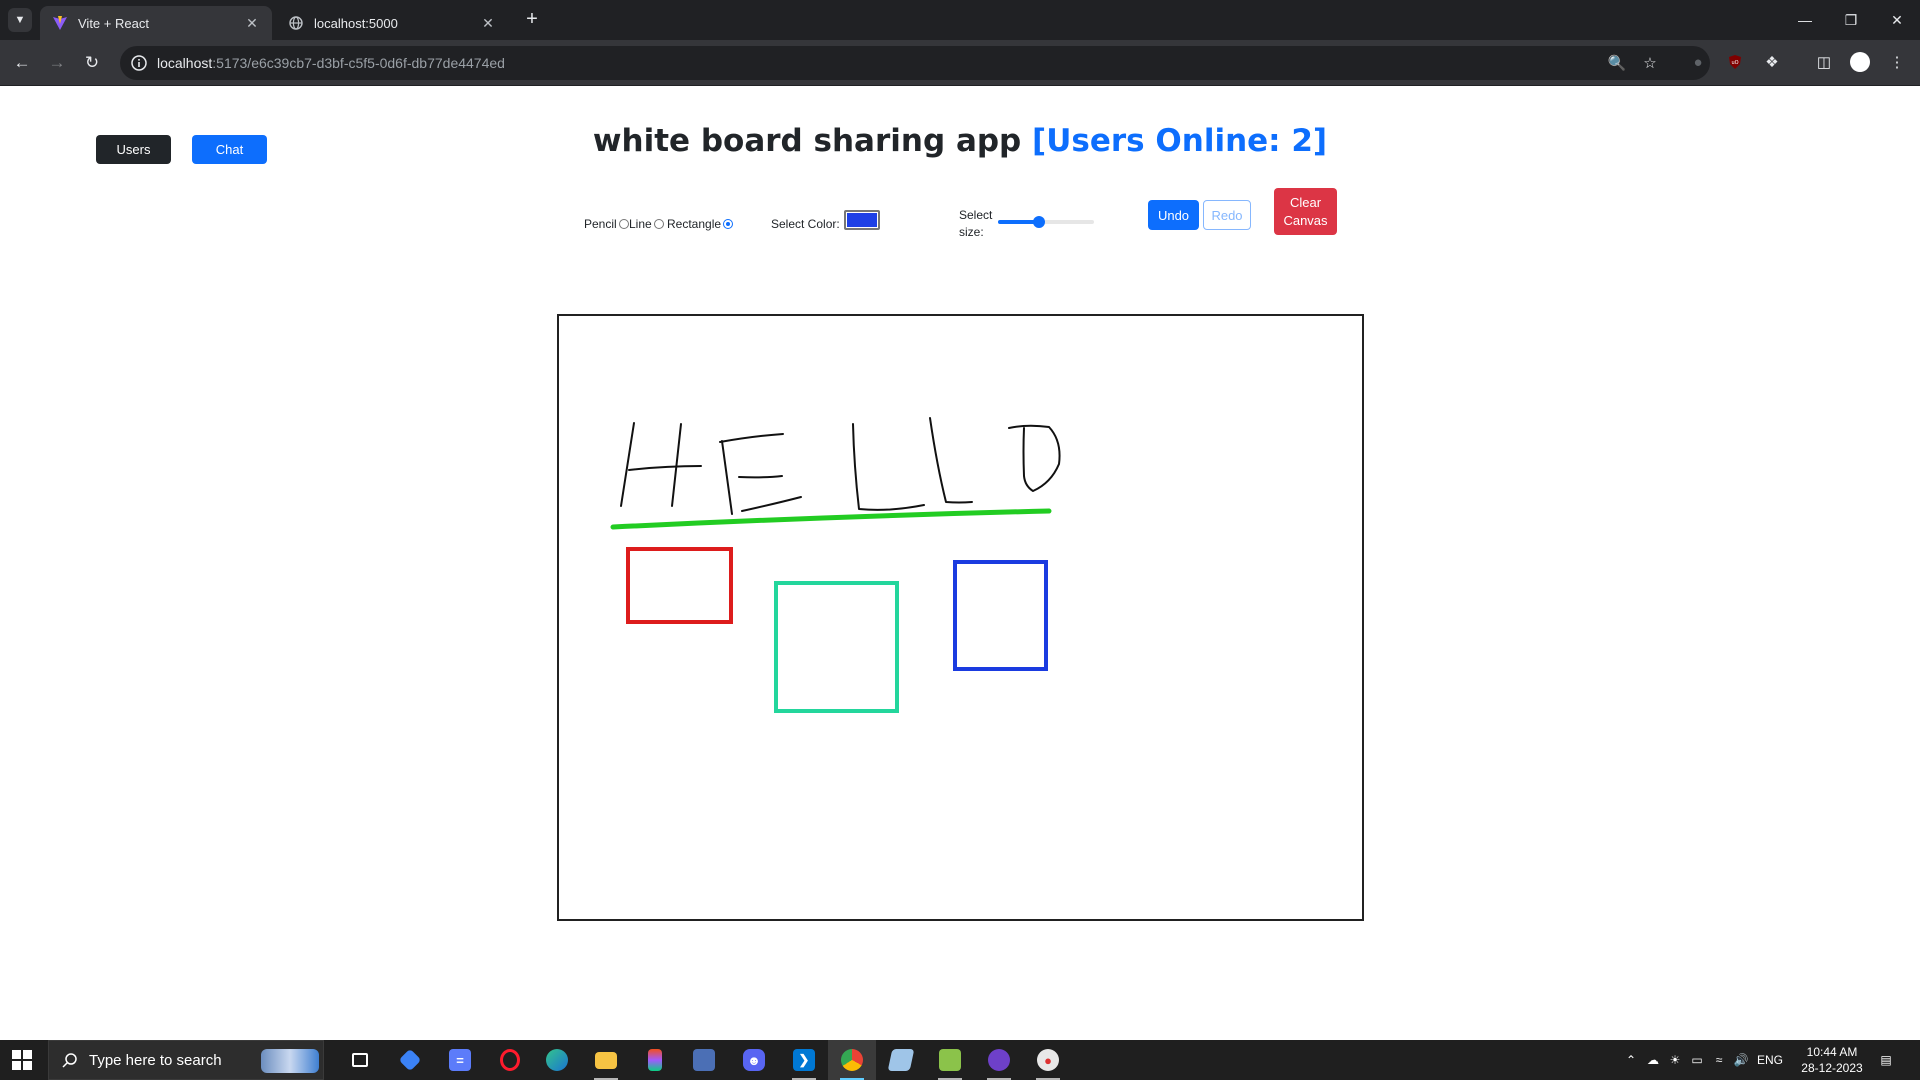 Image resolution: width=1920 pixels, height=1080 pixels. I want to click on vscode-icon: ❯, so click(804, 1060).